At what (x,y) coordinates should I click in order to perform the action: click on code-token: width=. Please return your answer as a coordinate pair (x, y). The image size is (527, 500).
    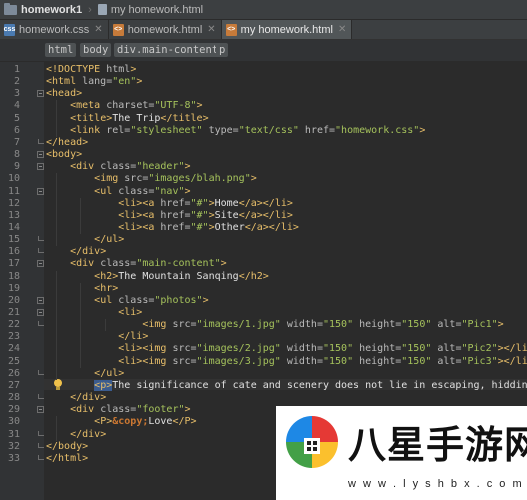
    Looking at the image, I should click on (301, 361).